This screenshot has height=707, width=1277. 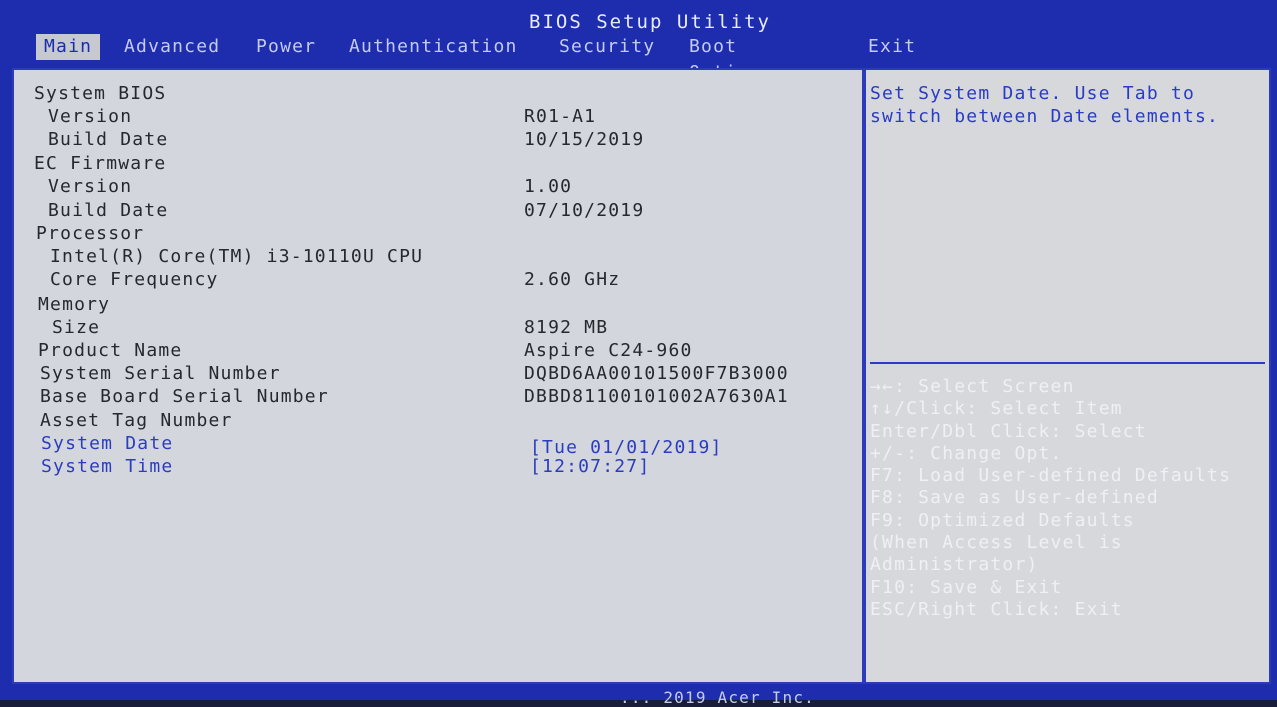 I want to click on bios-title: BIOS Setup Utility, so click(x=650, y=22).